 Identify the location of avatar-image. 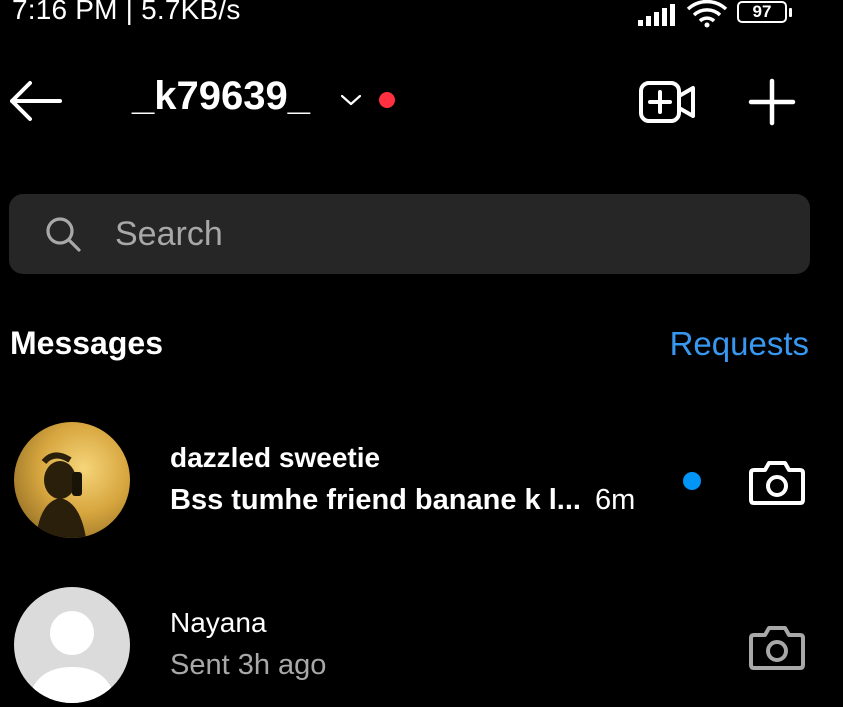
(61, 495).